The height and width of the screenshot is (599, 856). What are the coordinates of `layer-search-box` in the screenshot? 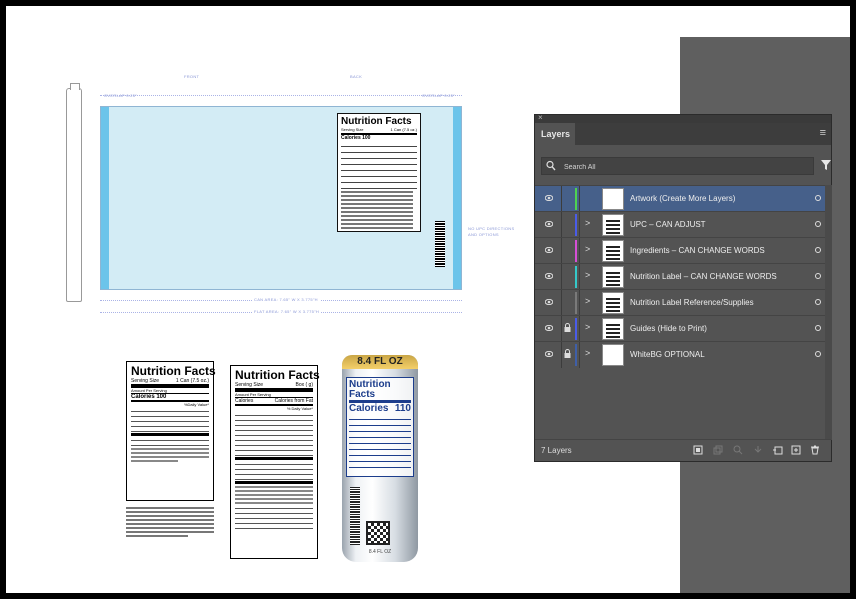 It's located at (677, 166).